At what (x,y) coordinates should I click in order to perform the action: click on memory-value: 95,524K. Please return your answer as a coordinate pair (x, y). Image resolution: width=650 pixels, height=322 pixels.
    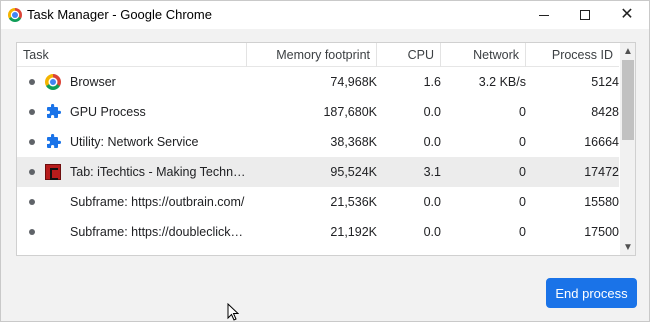
    Looking at the image, I should click on (353, 172).